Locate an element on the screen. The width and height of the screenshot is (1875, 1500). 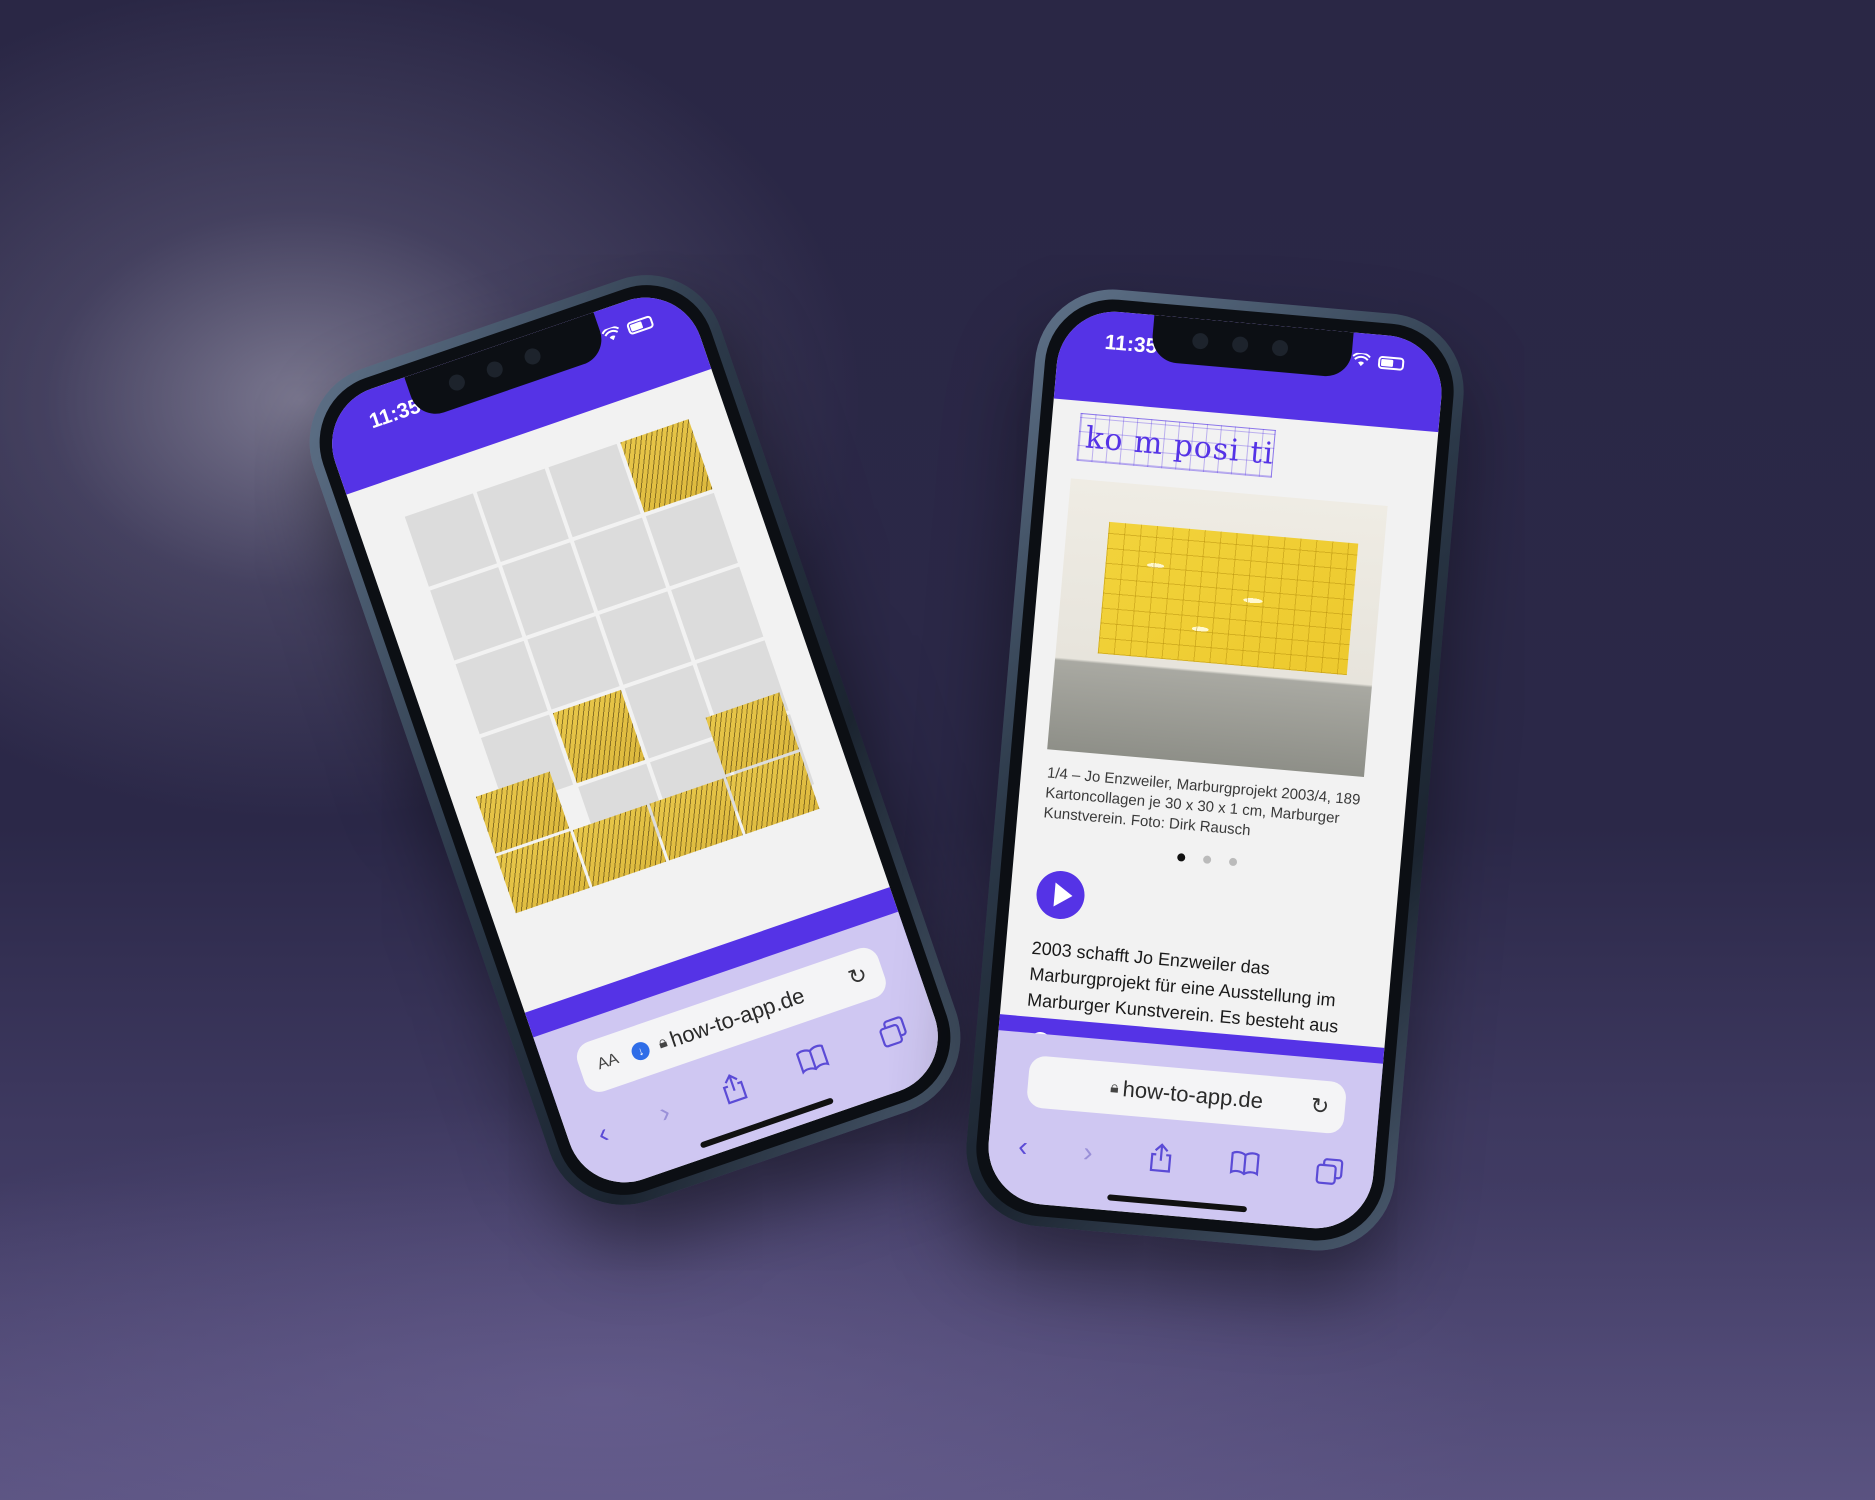
text-size-button: AA is located at coordinates (608, 1062).